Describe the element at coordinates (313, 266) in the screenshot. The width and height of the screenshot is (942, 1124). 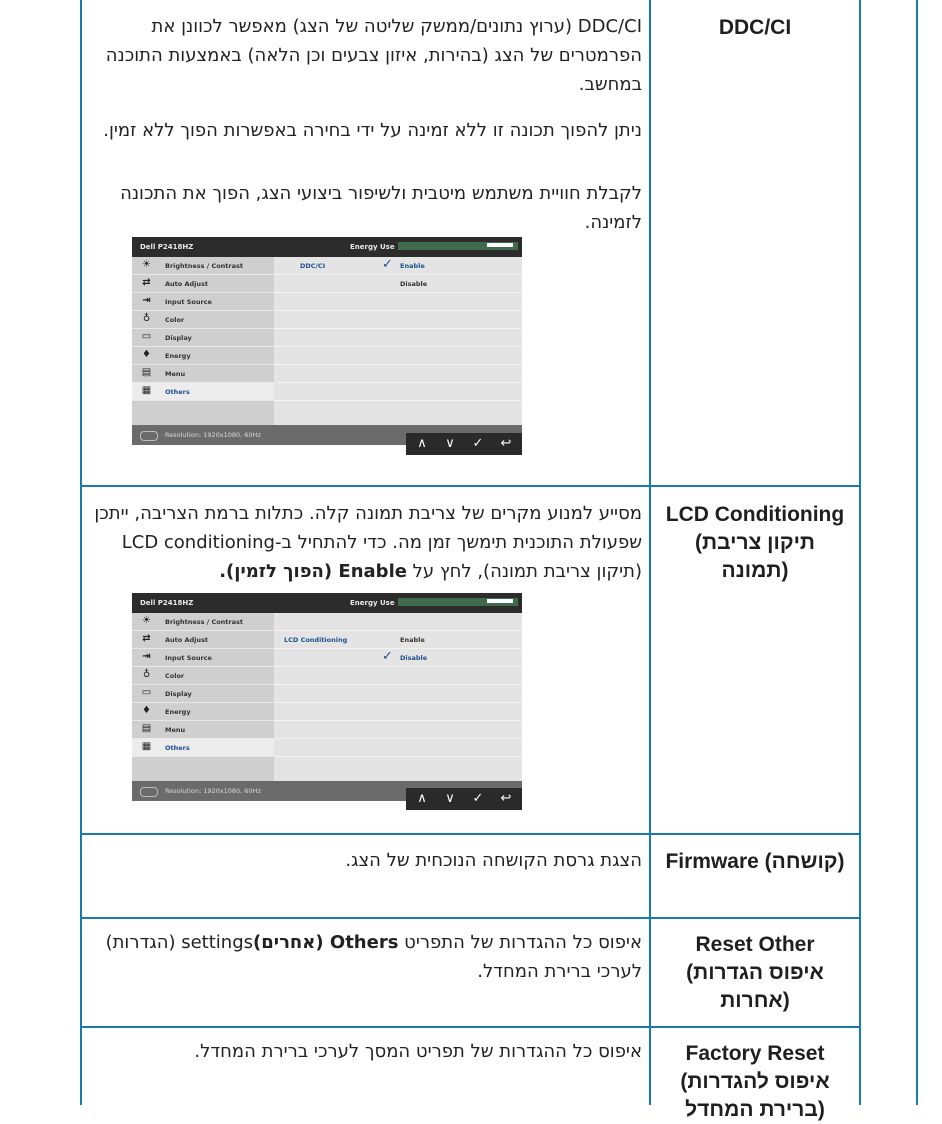
I see `osd-setting-name: DDC/CI` at that location.